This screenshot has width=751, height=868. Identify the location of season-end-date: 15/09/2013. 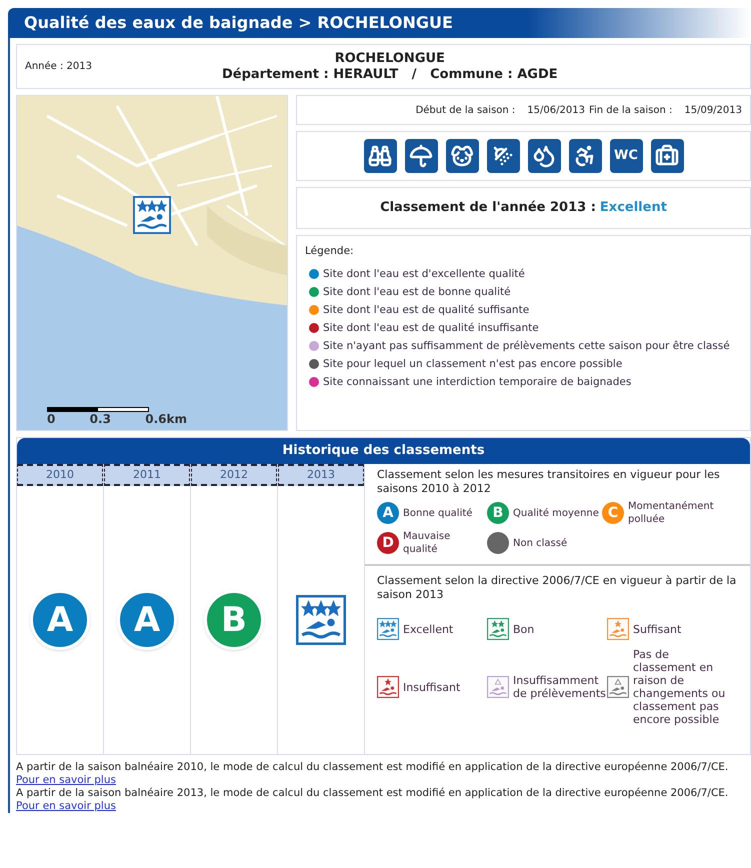
(713, 111).